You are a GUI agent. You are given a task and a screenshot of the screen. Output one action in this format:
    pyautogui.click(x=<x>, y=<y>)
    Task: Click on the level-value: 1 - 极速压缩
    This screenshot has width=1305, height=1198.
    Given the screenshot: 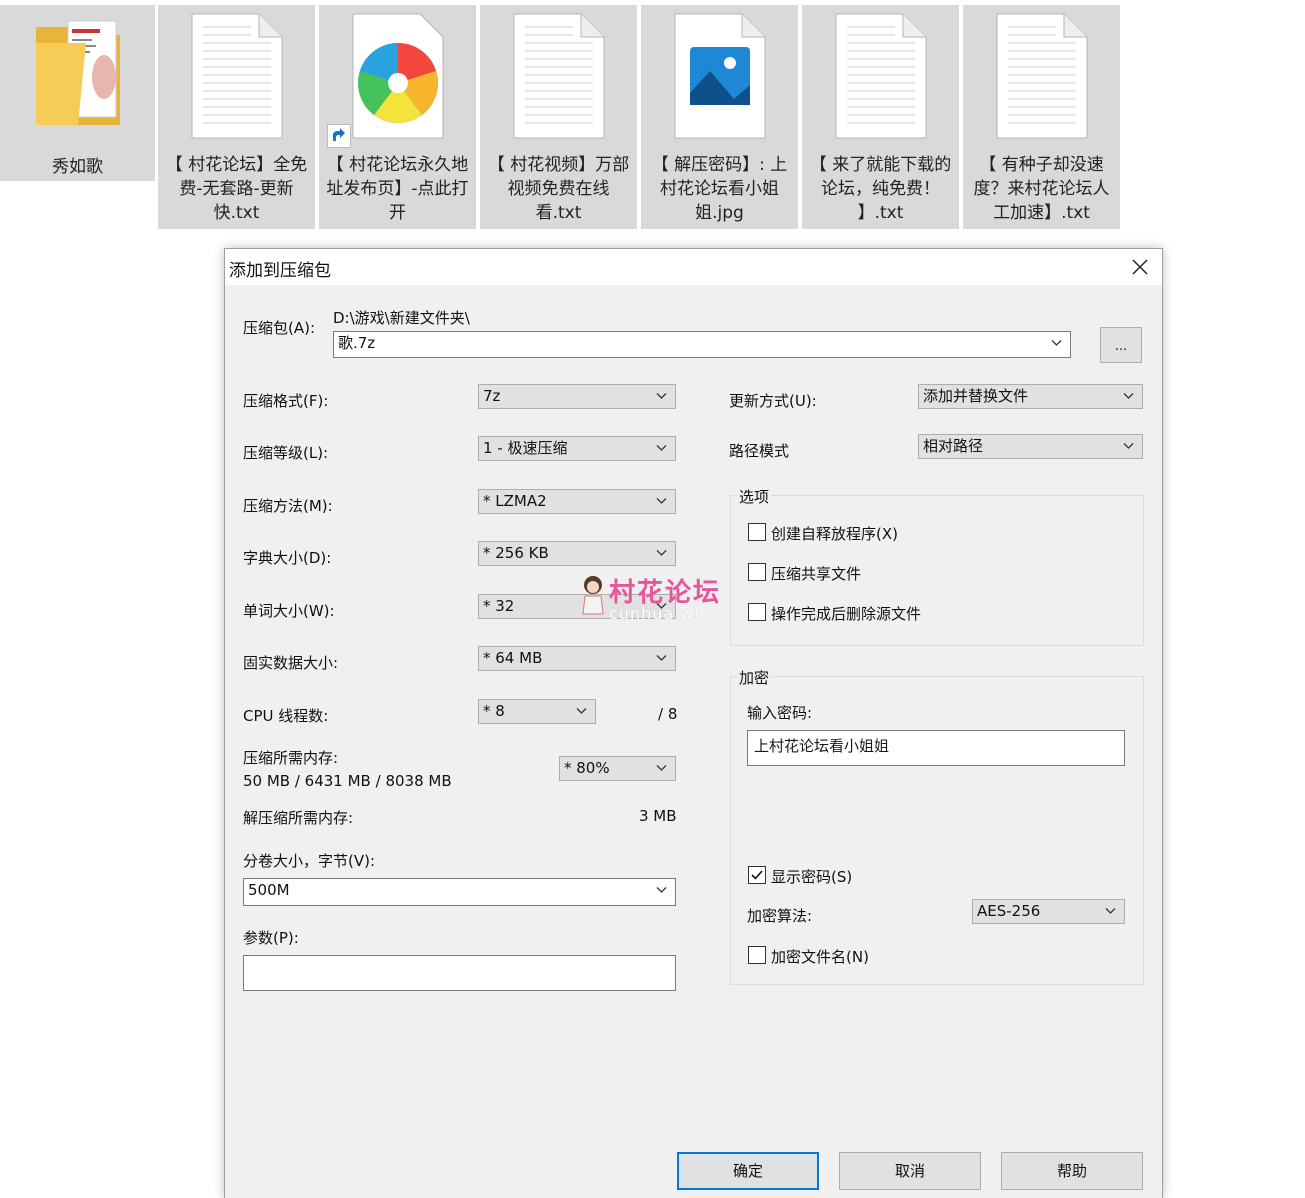 What is the action you would take?
    pyautogui.click(x=525, y=448)
    